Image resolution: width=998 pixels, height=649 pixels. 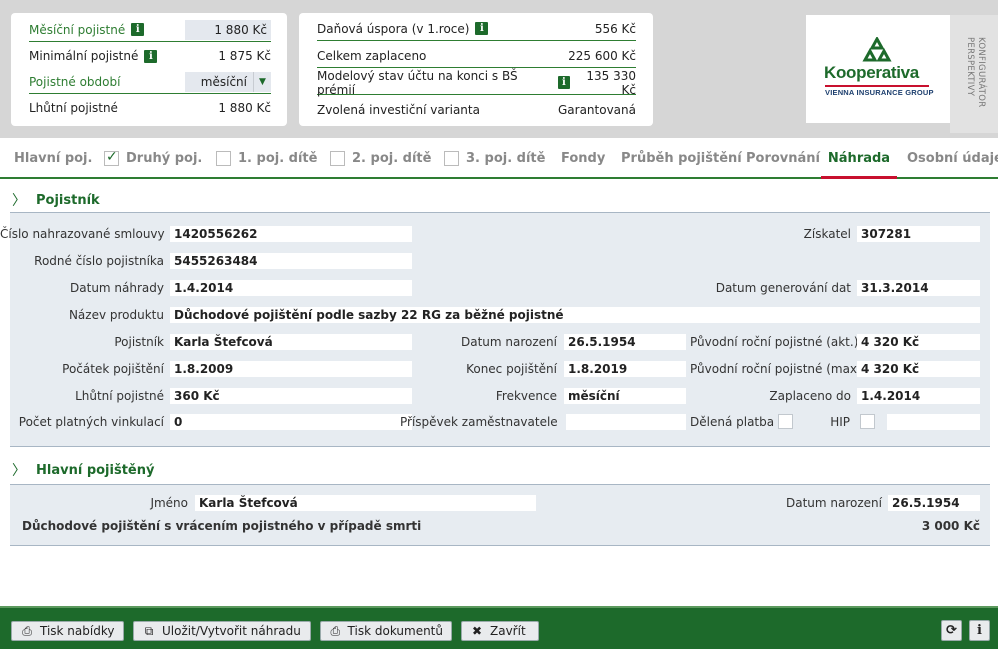 What do you see at coordinates (526, 396) in the screenshot?
I see `frequency-label: Frekvence` at bounding box center [526, 396].